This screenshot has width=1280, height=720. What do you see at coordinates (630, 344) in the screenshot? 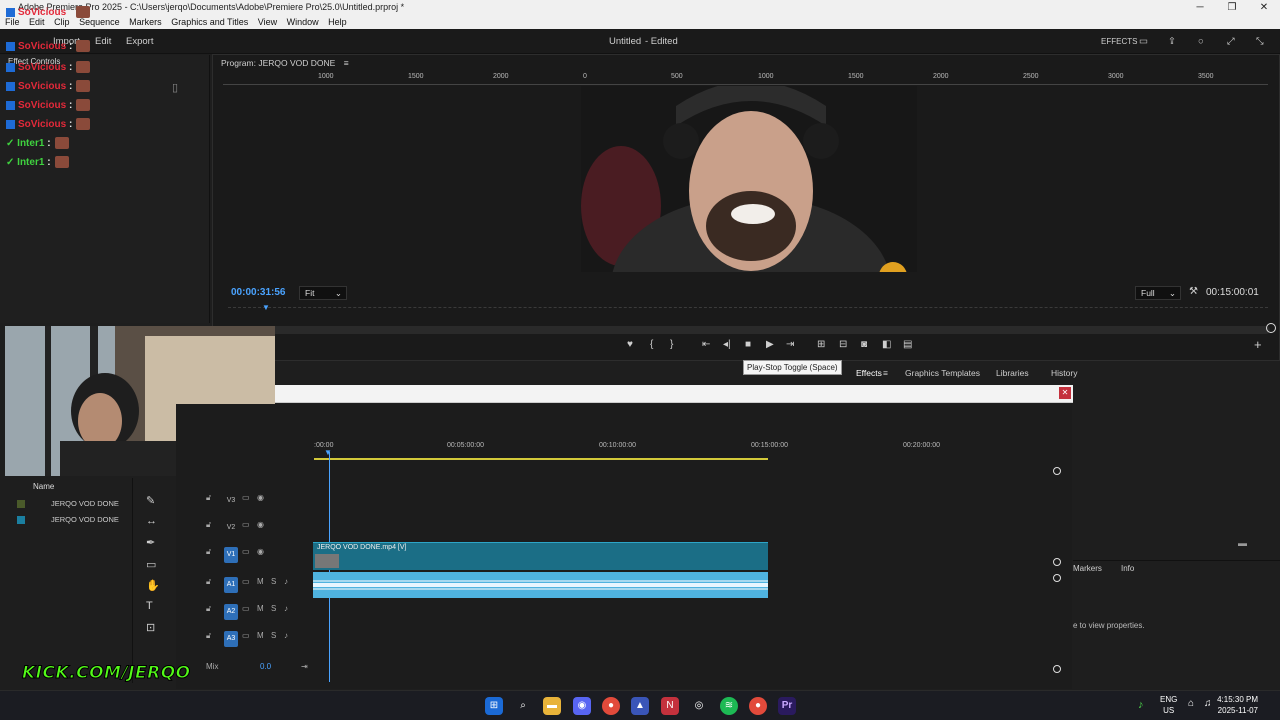
I see `add-marker-icon: ♥` at bounding box center [630, 344].